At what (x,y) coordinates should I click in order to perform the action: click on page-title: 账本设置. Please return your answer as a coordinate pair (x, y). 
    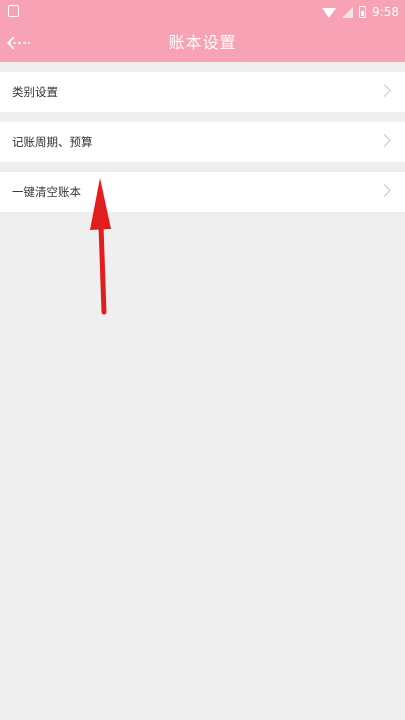
    Looking at the image, I should click on (202, 42).